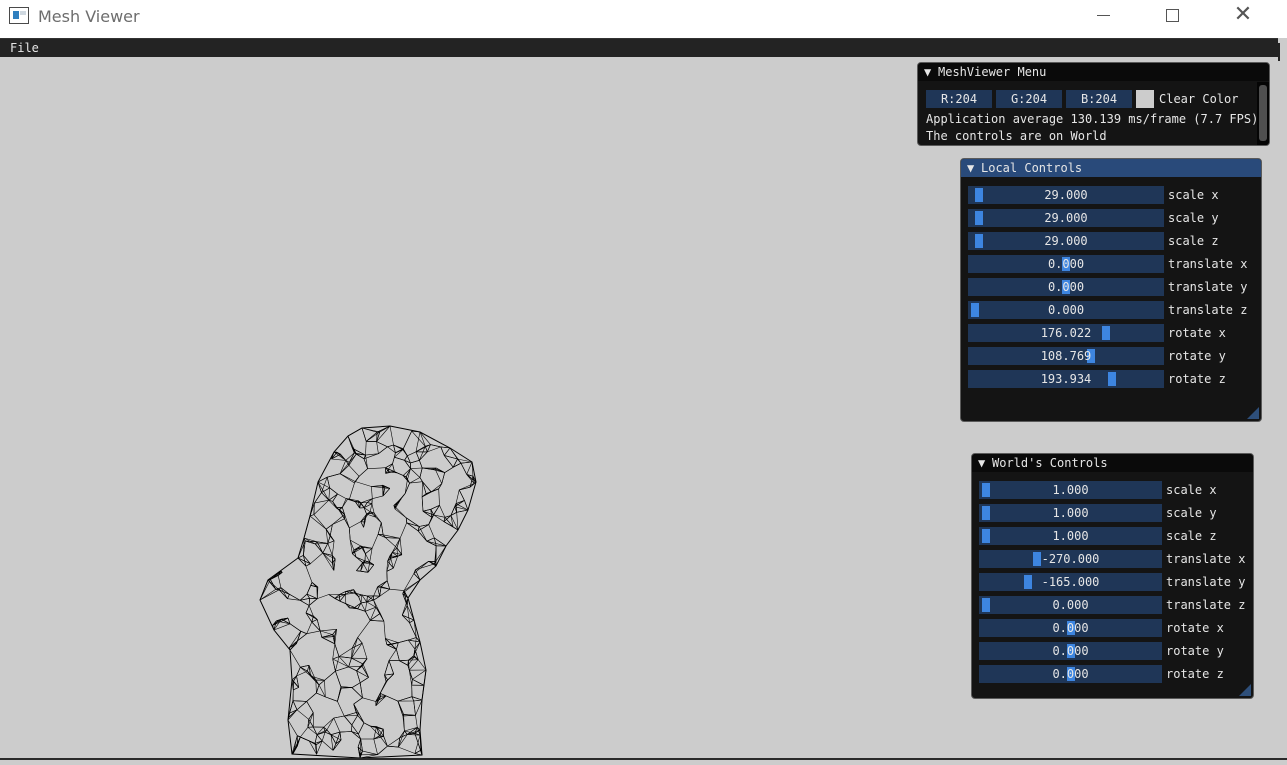 This screenshot has width=1287, height=765. I want to click on local-controls-title: Local Controls, so click(1032, 168).